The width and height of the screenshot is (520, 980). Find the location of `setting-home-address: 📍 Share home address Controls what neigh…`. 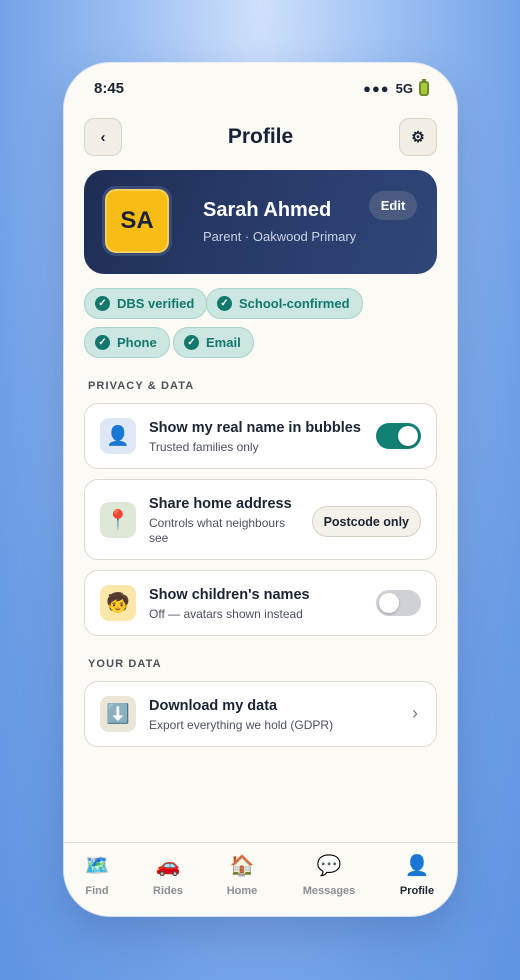

setting-home-address: 📍 Share home address Controls what neigh… is located at coordinates (260, 519).